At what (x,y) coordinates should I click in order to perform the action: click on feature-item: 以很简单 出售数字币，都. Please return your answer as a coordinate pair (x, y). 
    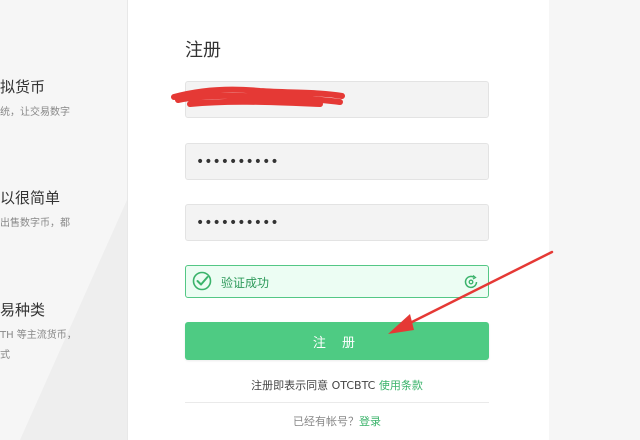
    Looking at the image, I should click on (35, 210).